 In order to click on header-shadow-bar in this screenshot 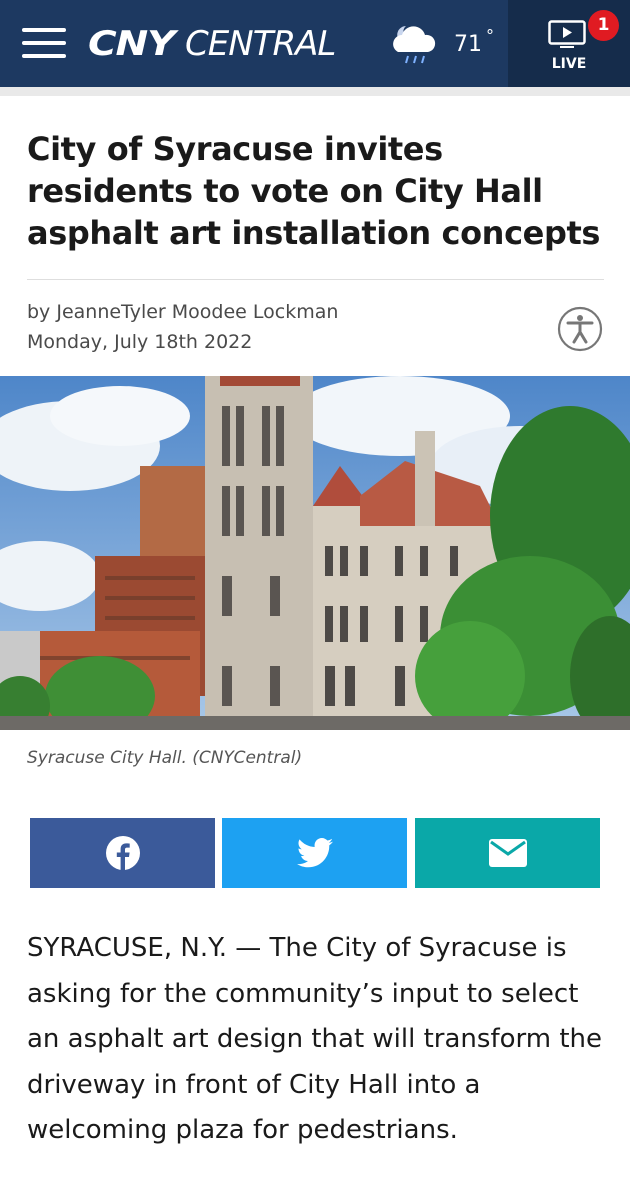, I will do `click(315, 91)`.